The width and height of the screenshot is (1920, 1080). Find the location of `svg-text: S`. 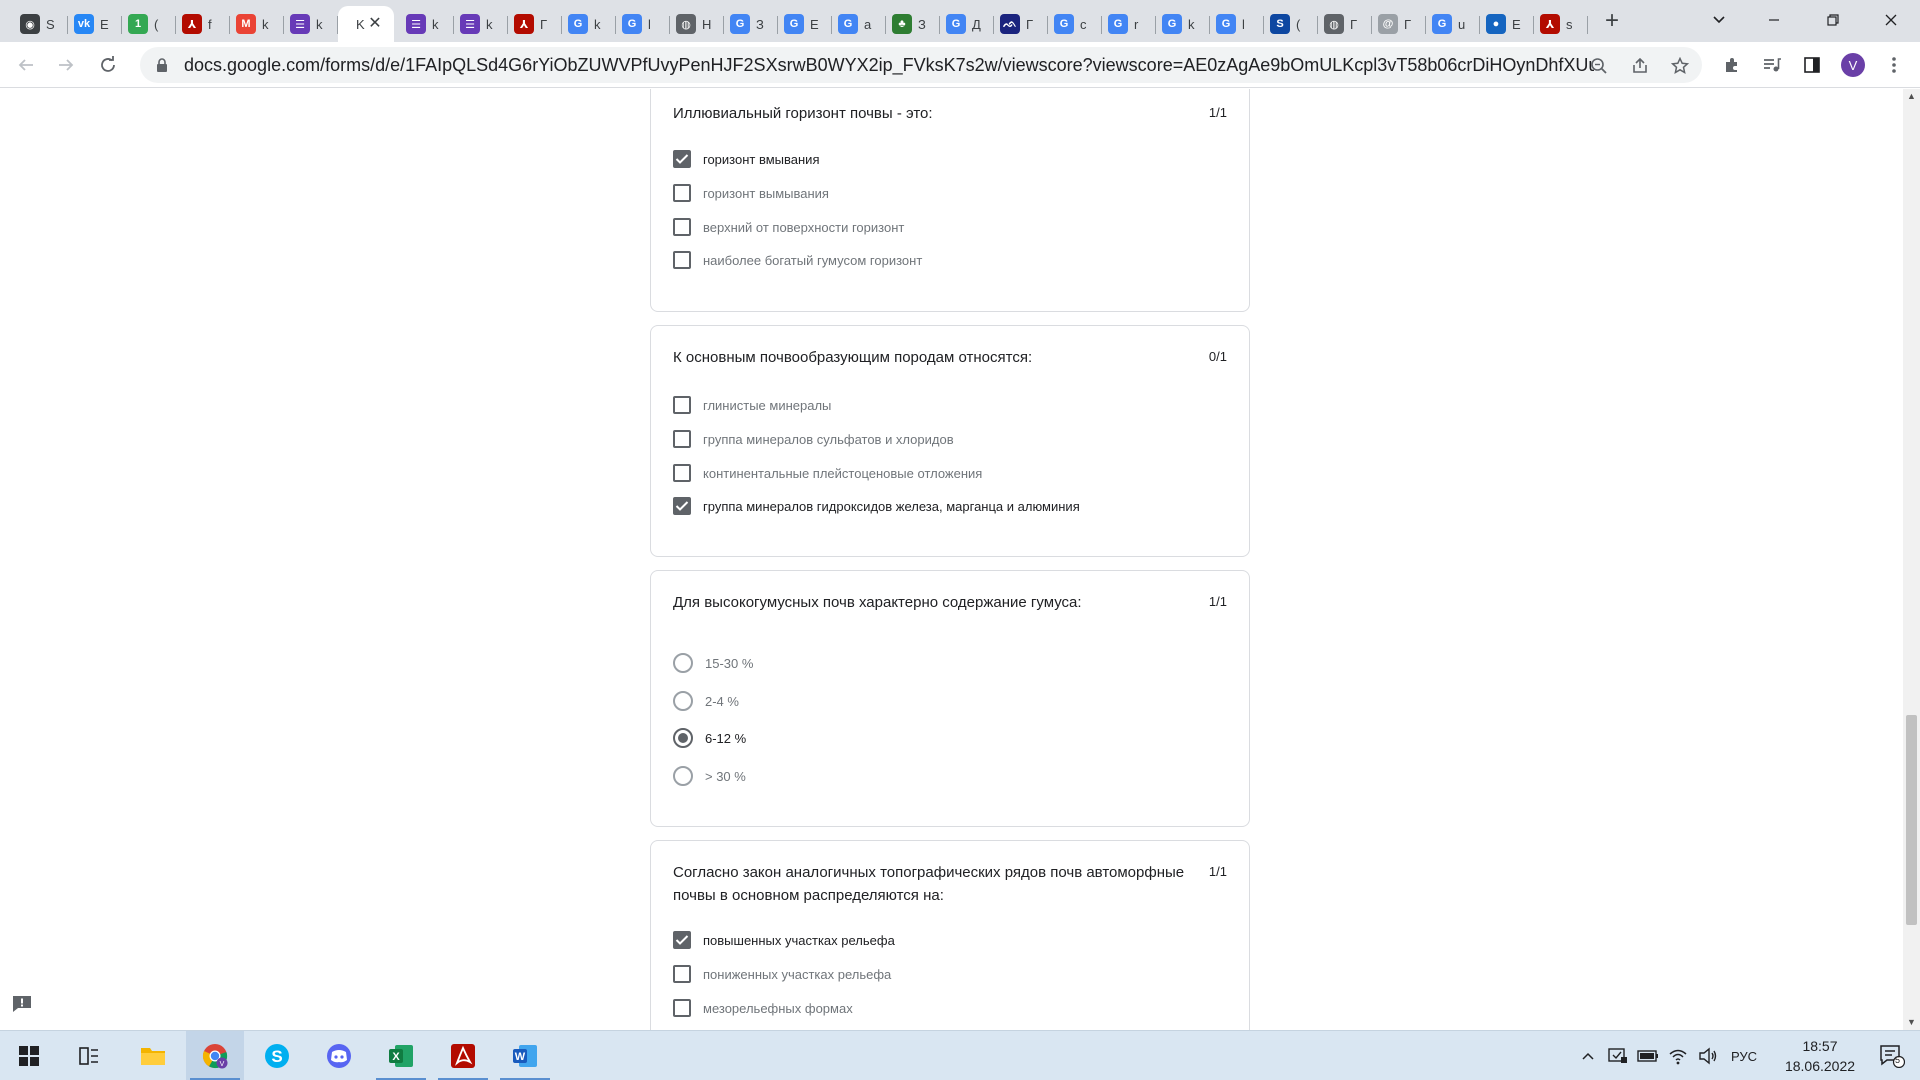

svg-text: S is located at coordinates (276, 1056).